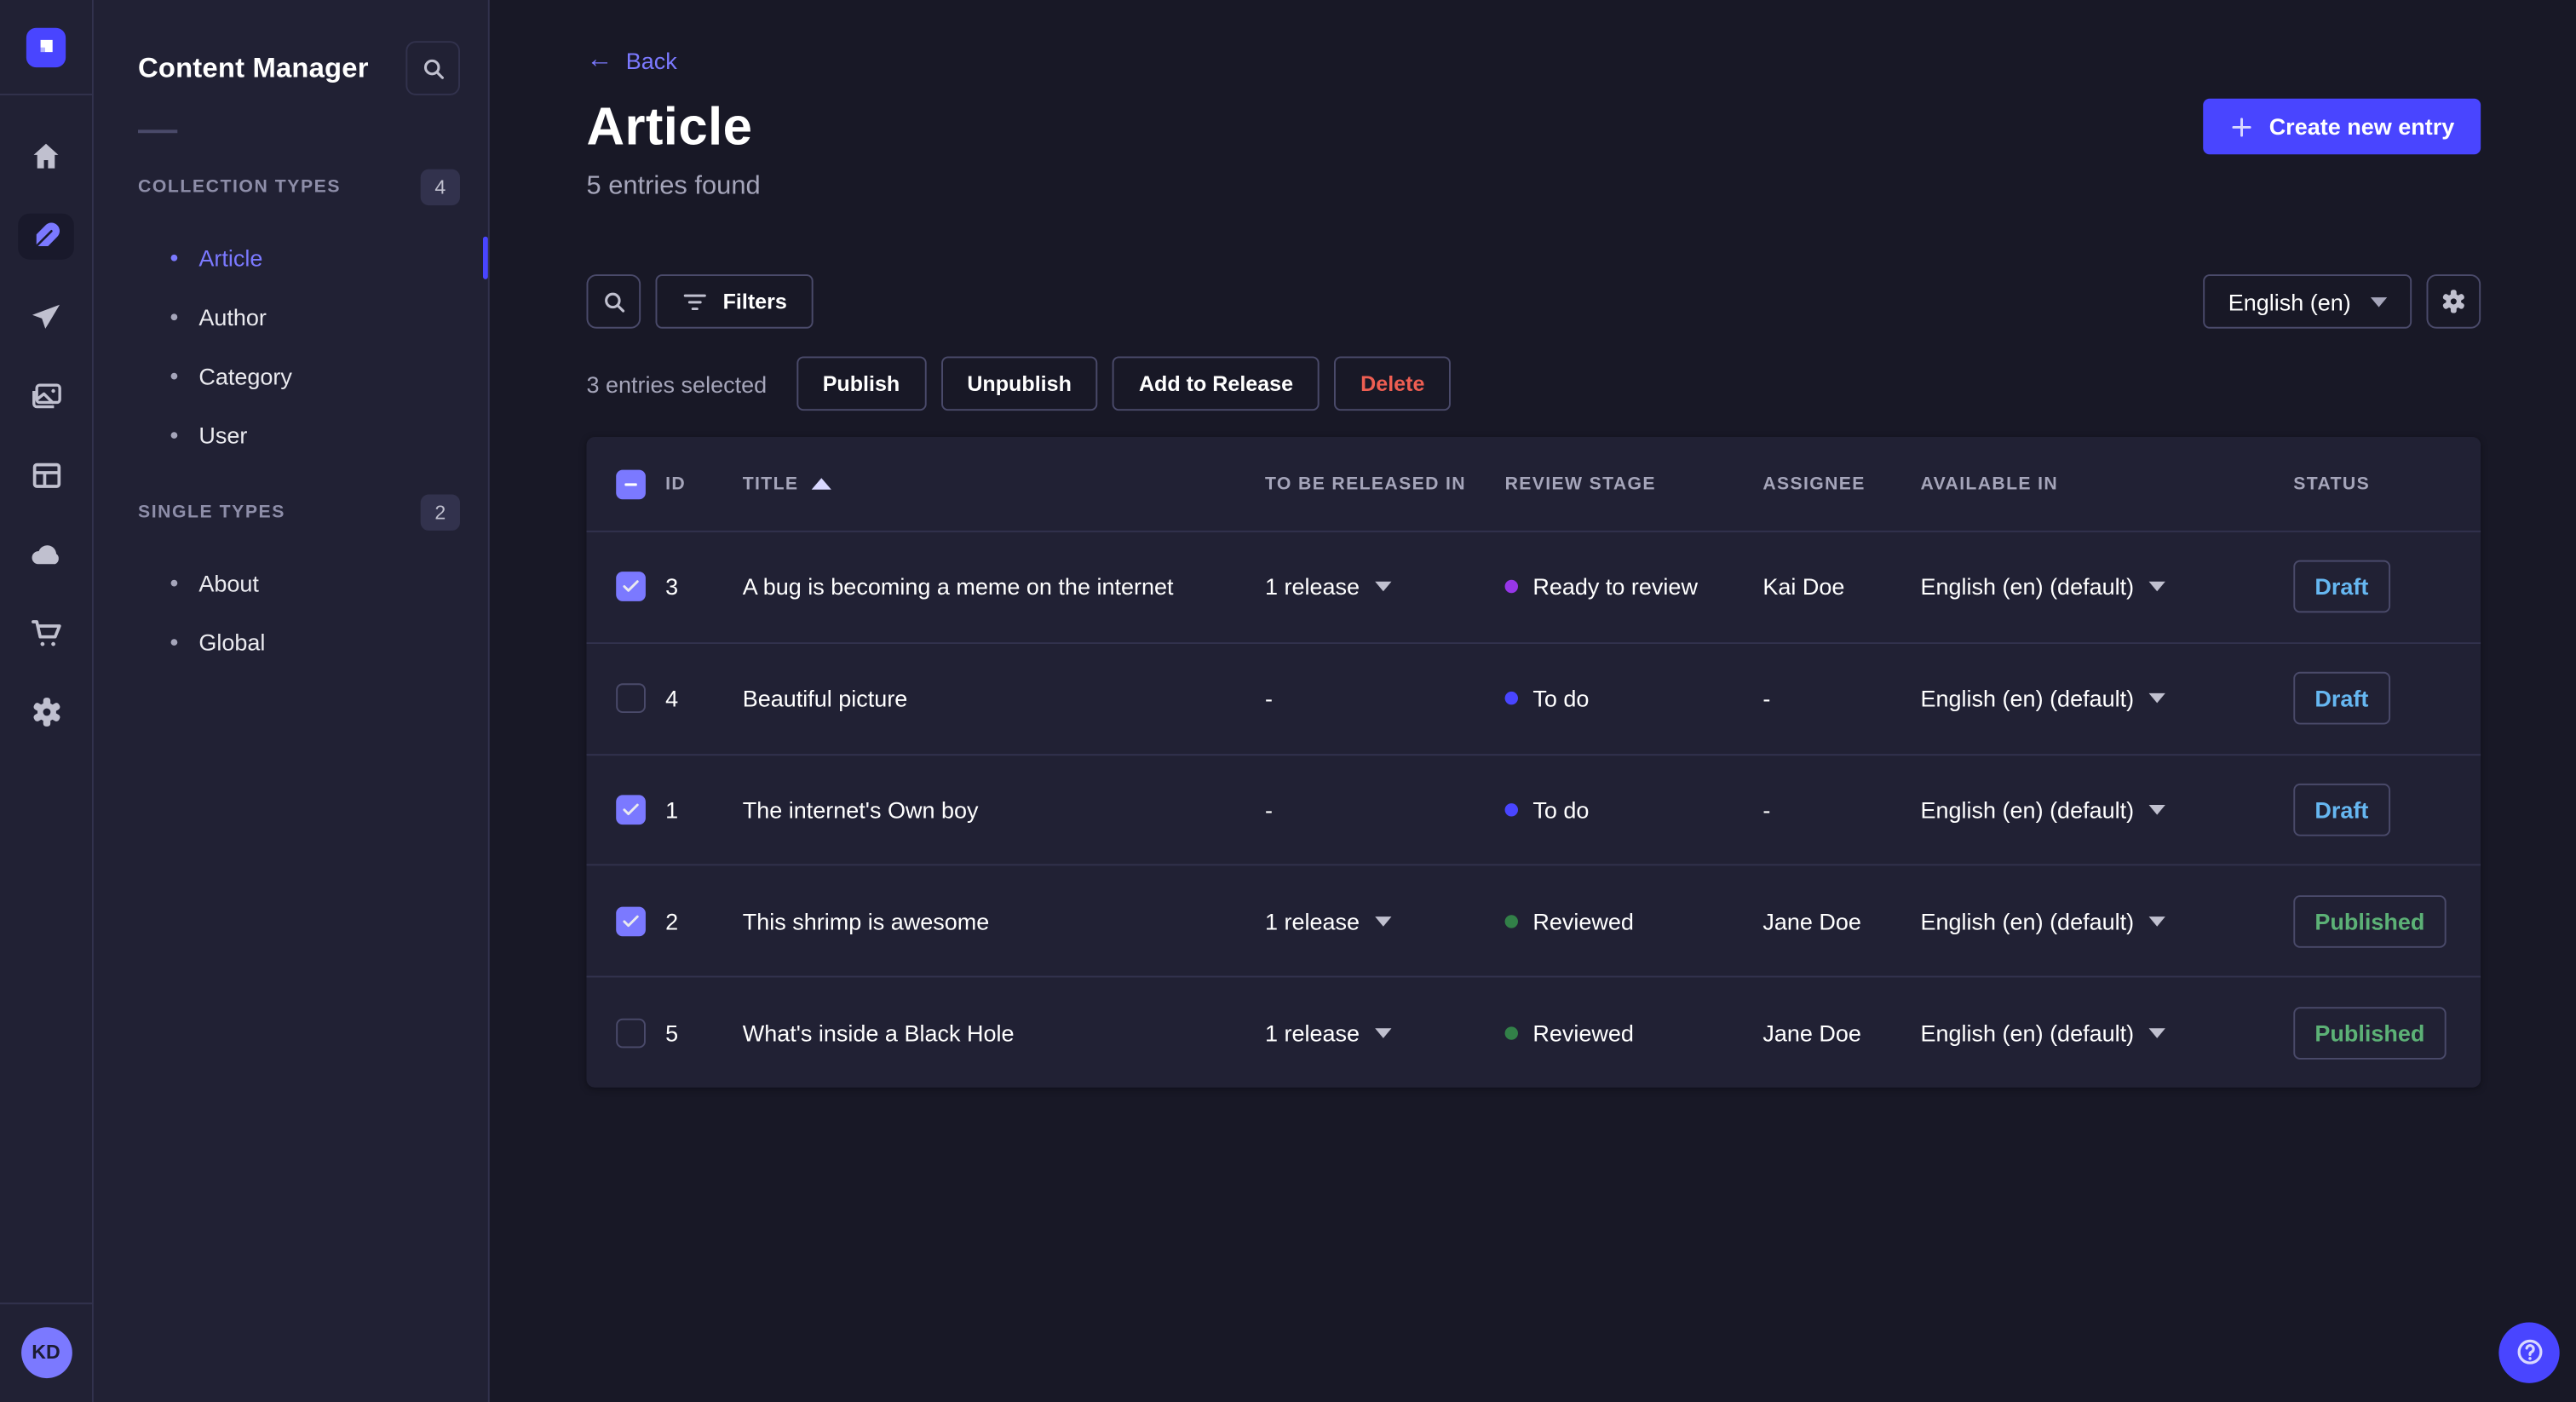 Image resolution: width=2576 pixels, height=1402 pixels. What do you see at coordinates (46, 396) in the screenshot?
I see `media-images-icon` at bounding box center [46, 396].